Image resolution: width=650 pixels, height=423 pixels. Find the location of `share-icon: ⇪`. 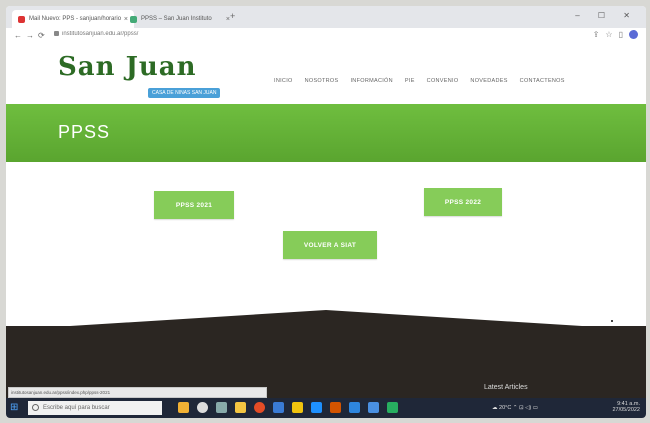

share-icon: ⇪ is located at coordinates (596, 34).